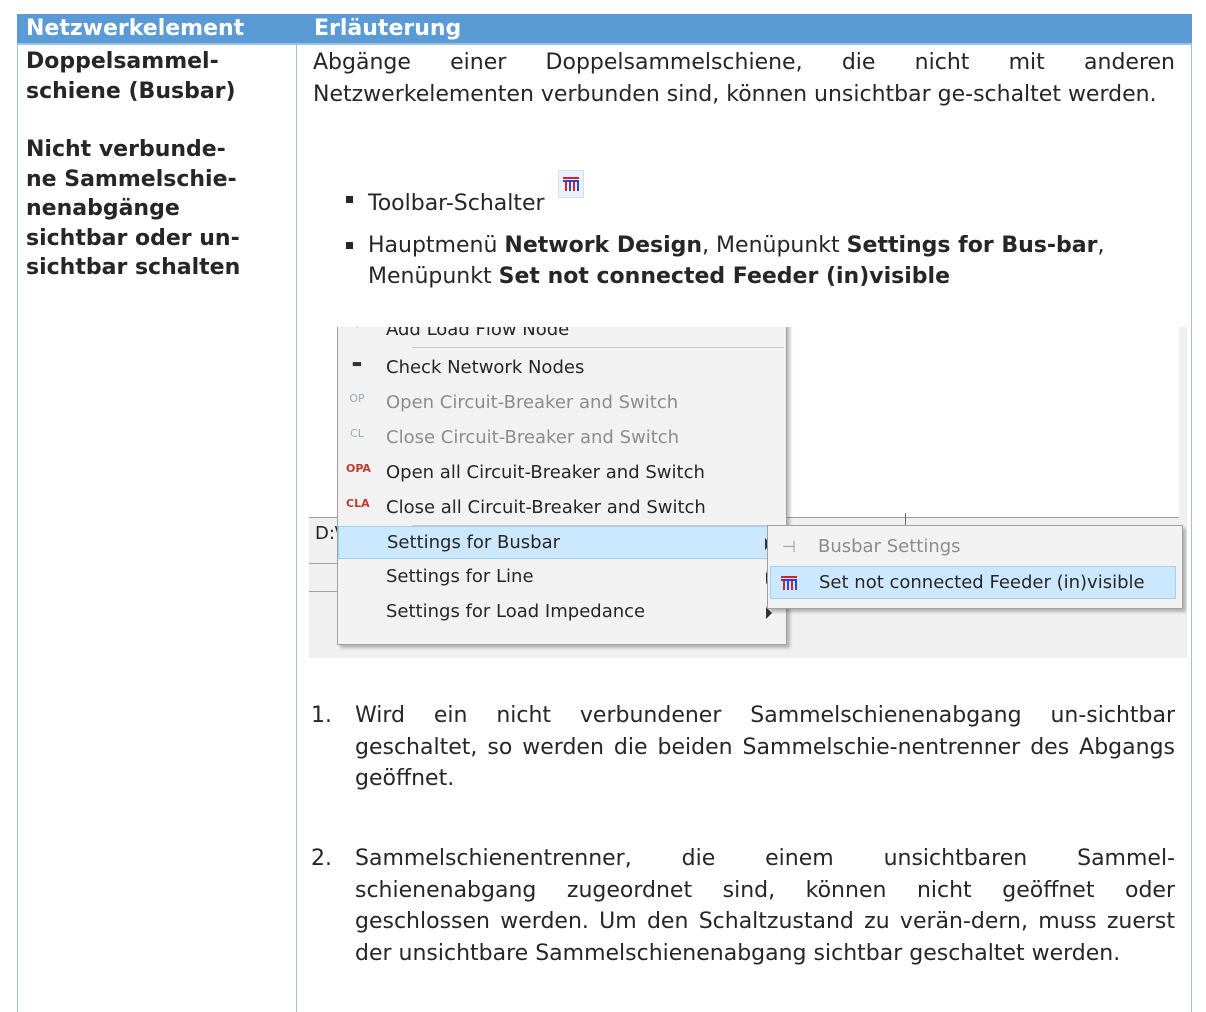  What do you see at coordinates (474, 542) in the screenshot?
I see `menu-item-label: Settings for Busbar` at bounding box center [474, 542].